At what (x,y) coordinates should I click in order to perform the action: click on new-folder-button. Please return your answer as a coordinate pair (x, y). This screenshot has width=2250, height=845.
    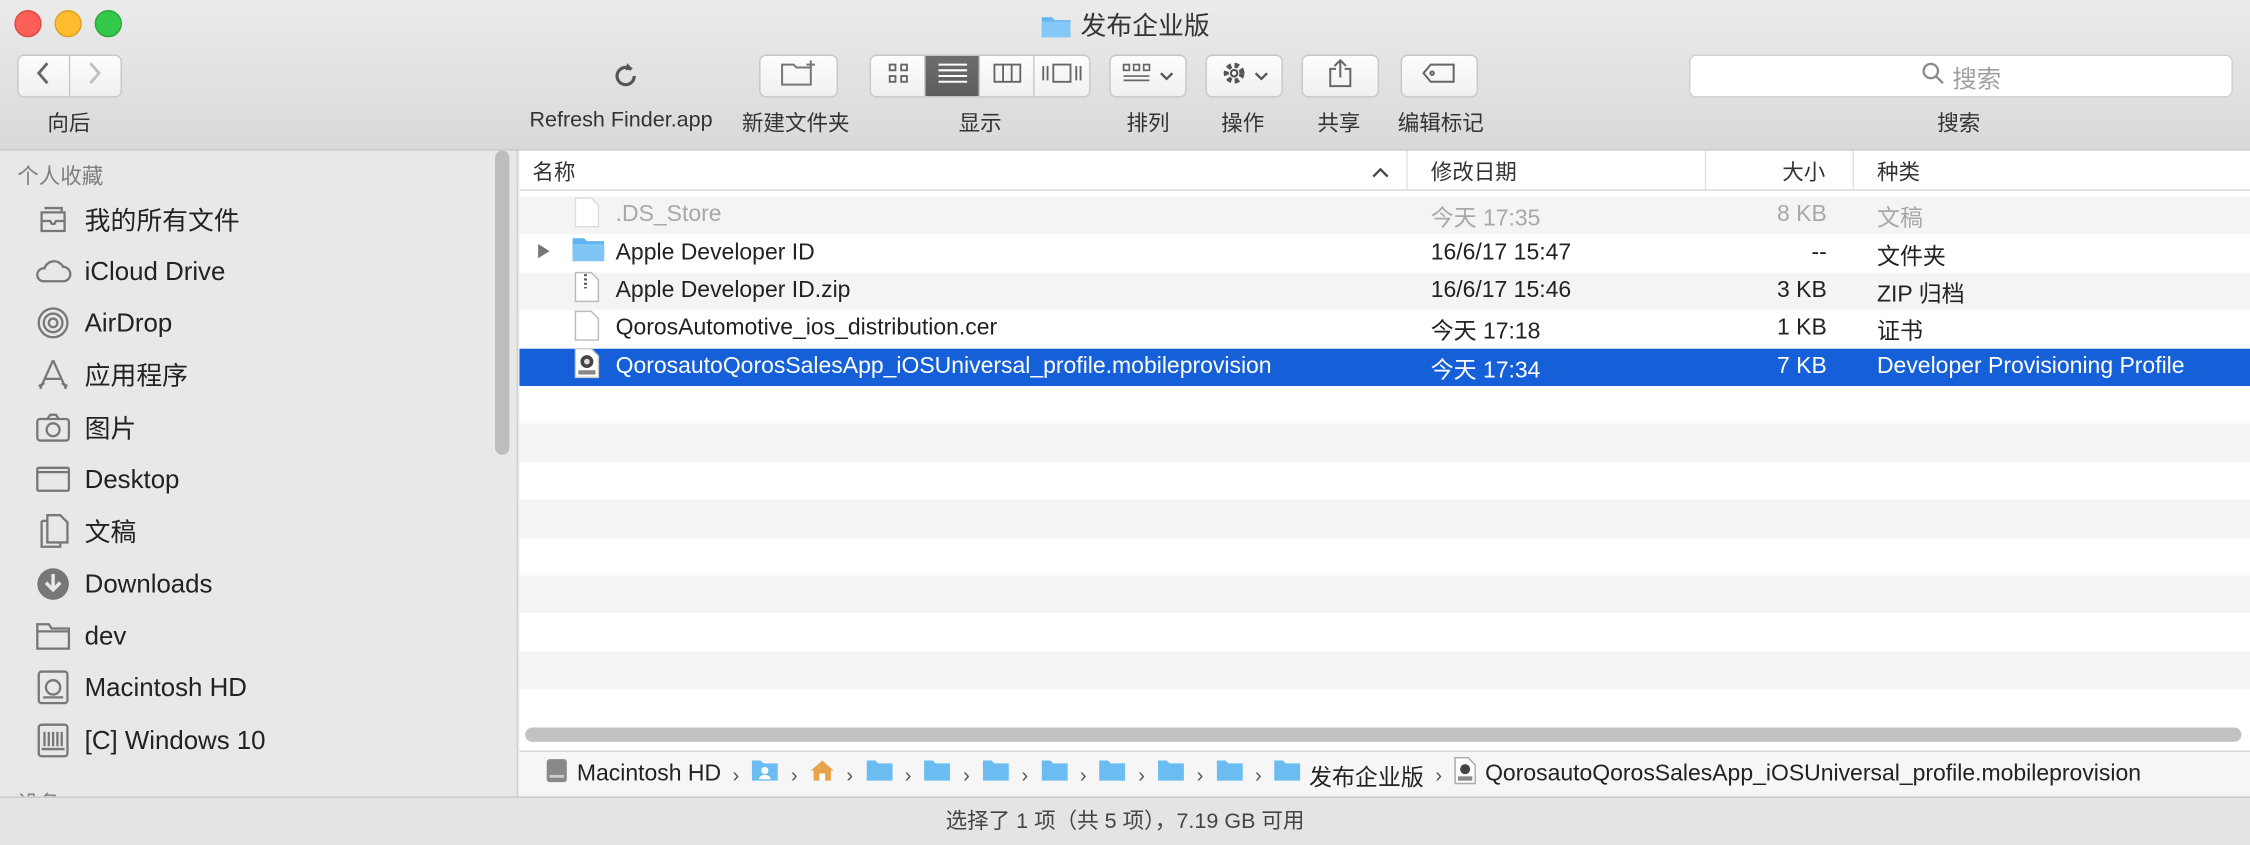
    Looking at the image, I should click on (799, 76).